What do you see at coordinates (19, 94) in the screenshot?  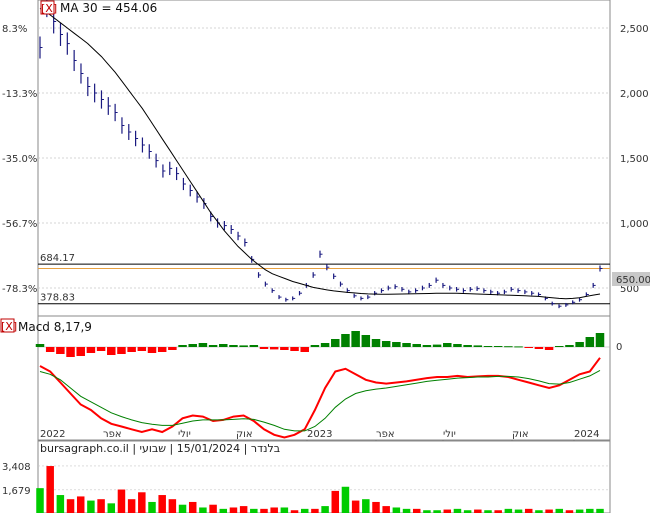 I see `price-left-tick: -13.3%` at bounding box center [19, 94].